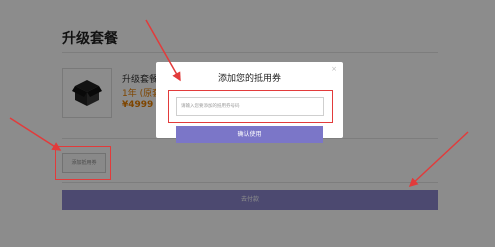  Describe the element at coordinates (35, 134) in the screenshot. I see `arrow-to-add-coupon` at that location.